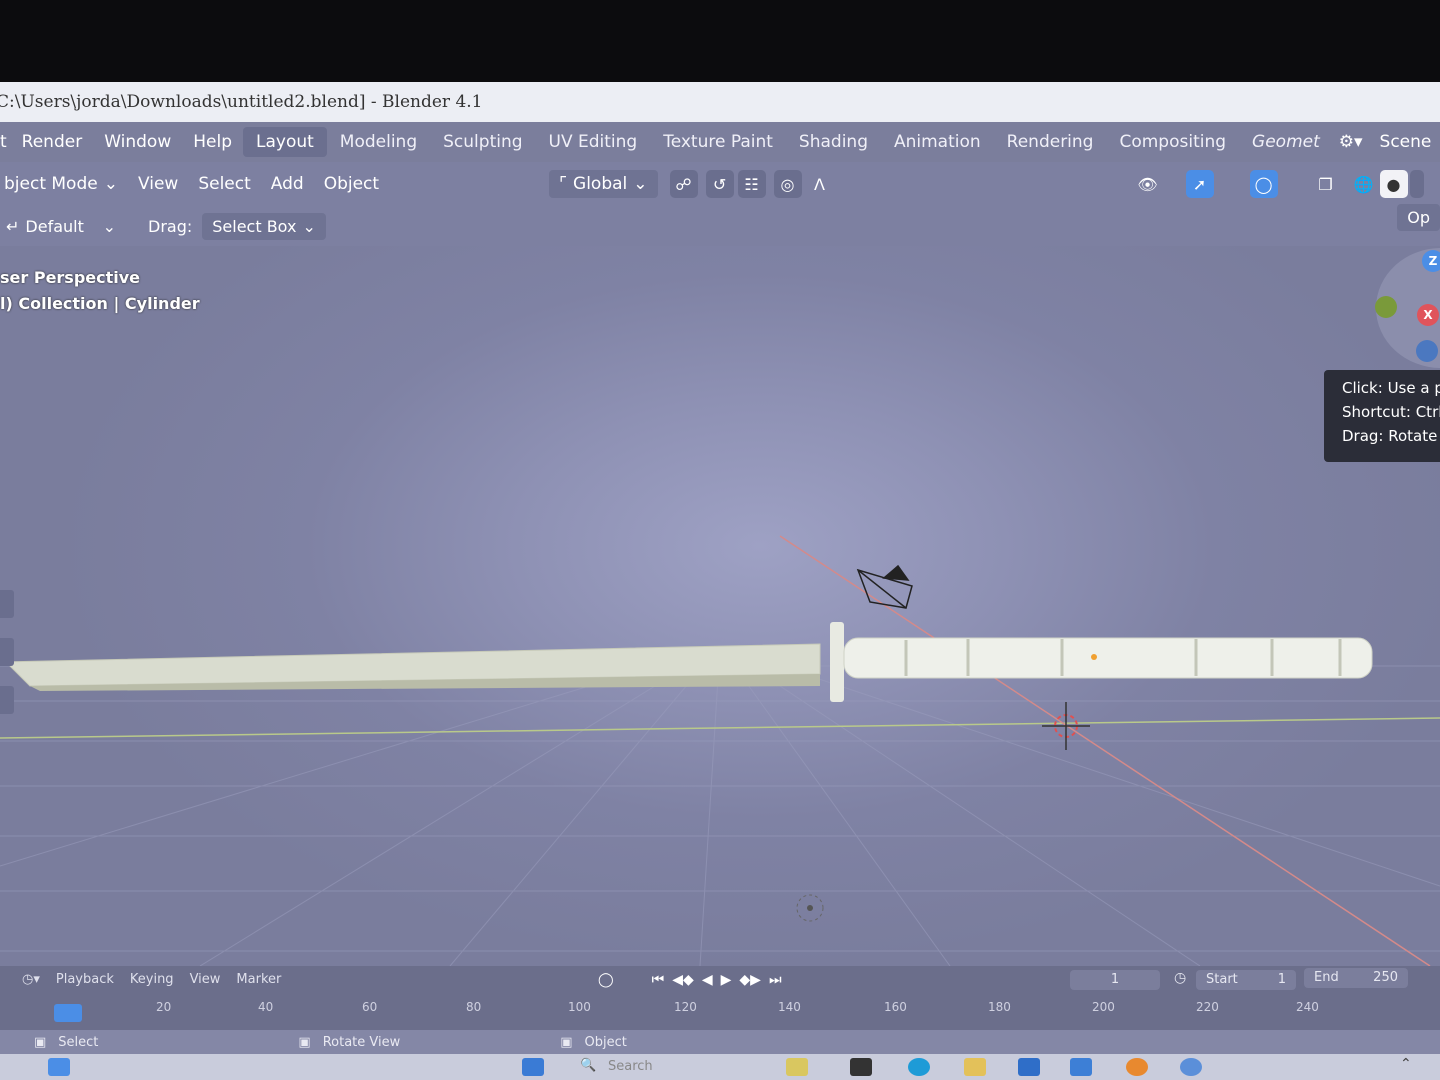  Describe the element at coordinates (1029, 1067) in the screenshot. I see `store-icon` at that location.